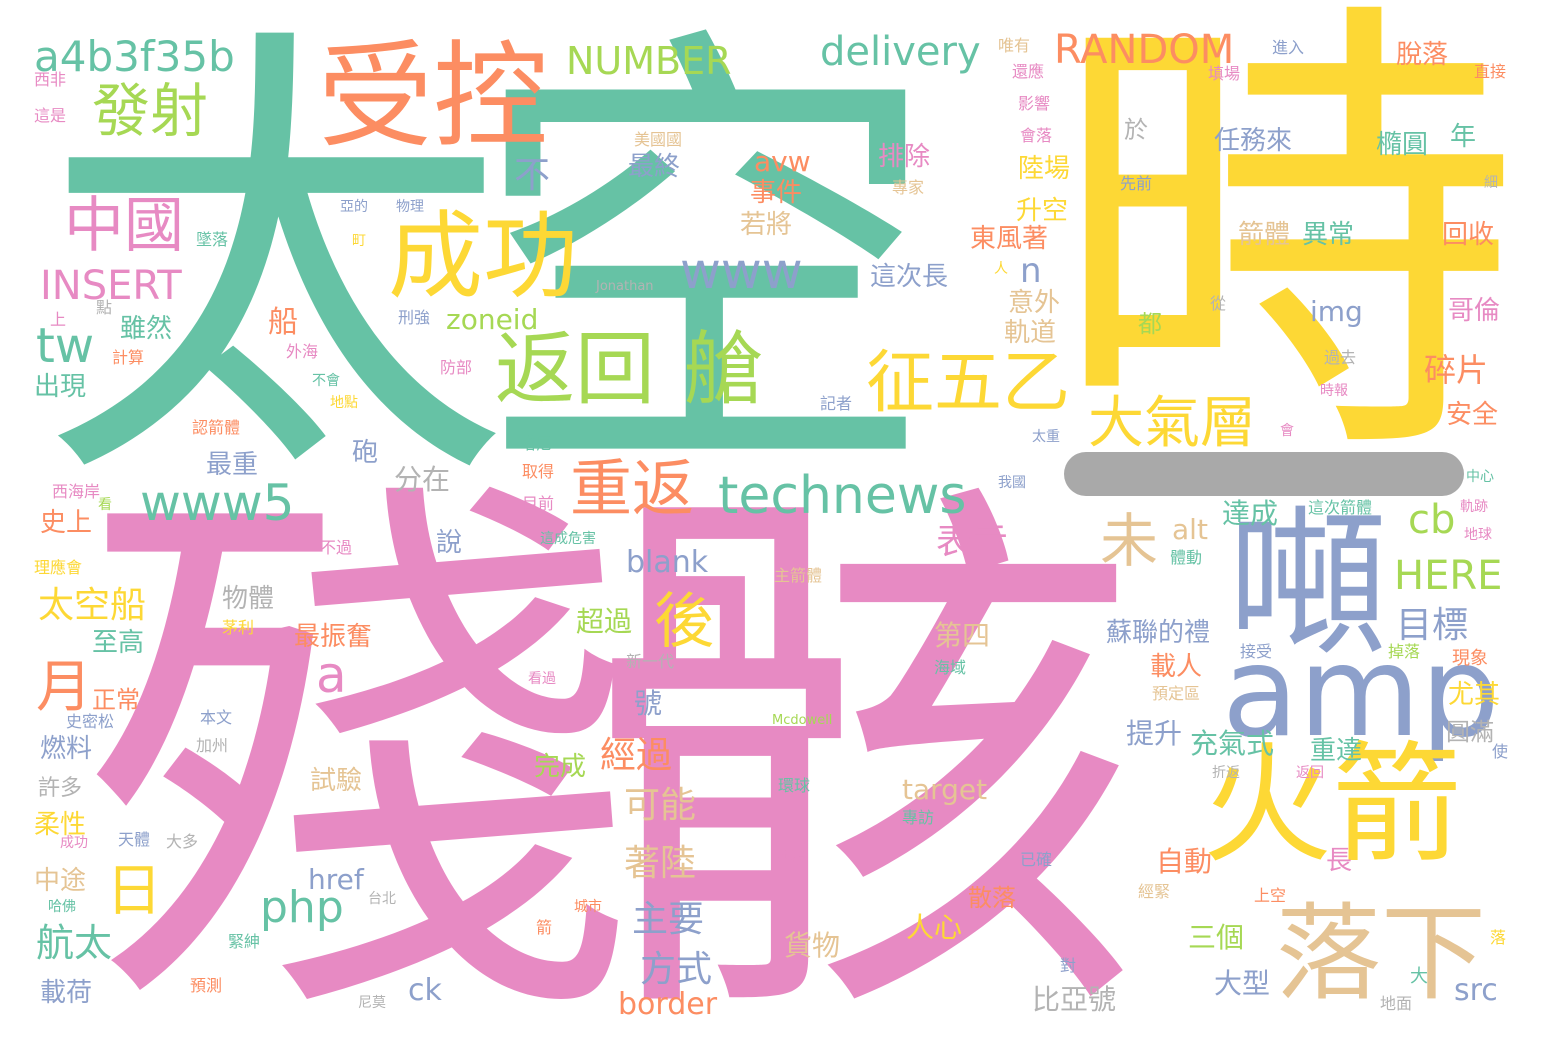 The height and width of the screenshot is (1052, 1548). Describe the element at coordinates (1036, 859) in the screenshot. I see `word: 已確` at that location.